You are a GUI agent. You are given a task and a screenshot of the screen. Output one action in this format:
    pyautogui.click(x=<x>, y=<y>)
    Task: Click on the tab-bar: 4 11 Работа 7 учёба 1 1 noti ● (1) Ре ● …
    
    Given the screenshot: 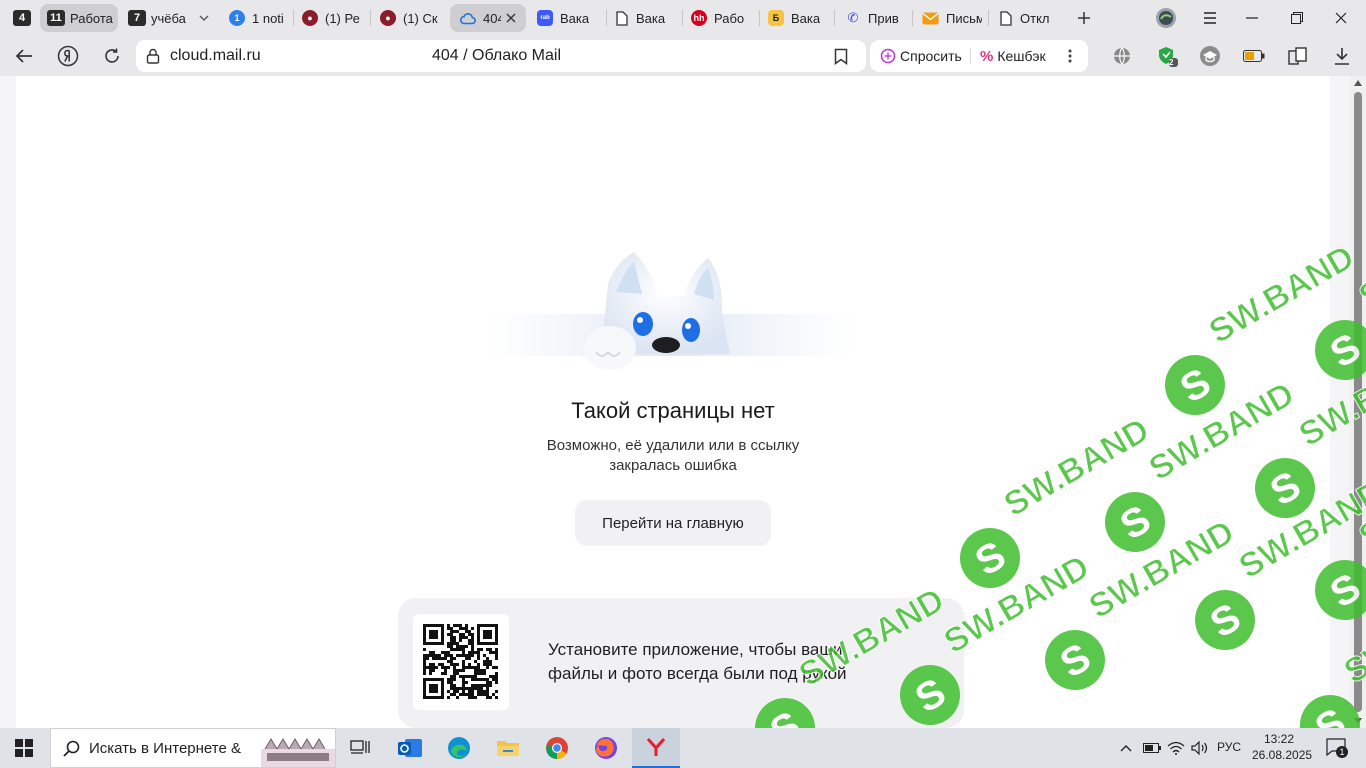 What is the action you would take?
    pyautogui.click(x=683, y=18)
    